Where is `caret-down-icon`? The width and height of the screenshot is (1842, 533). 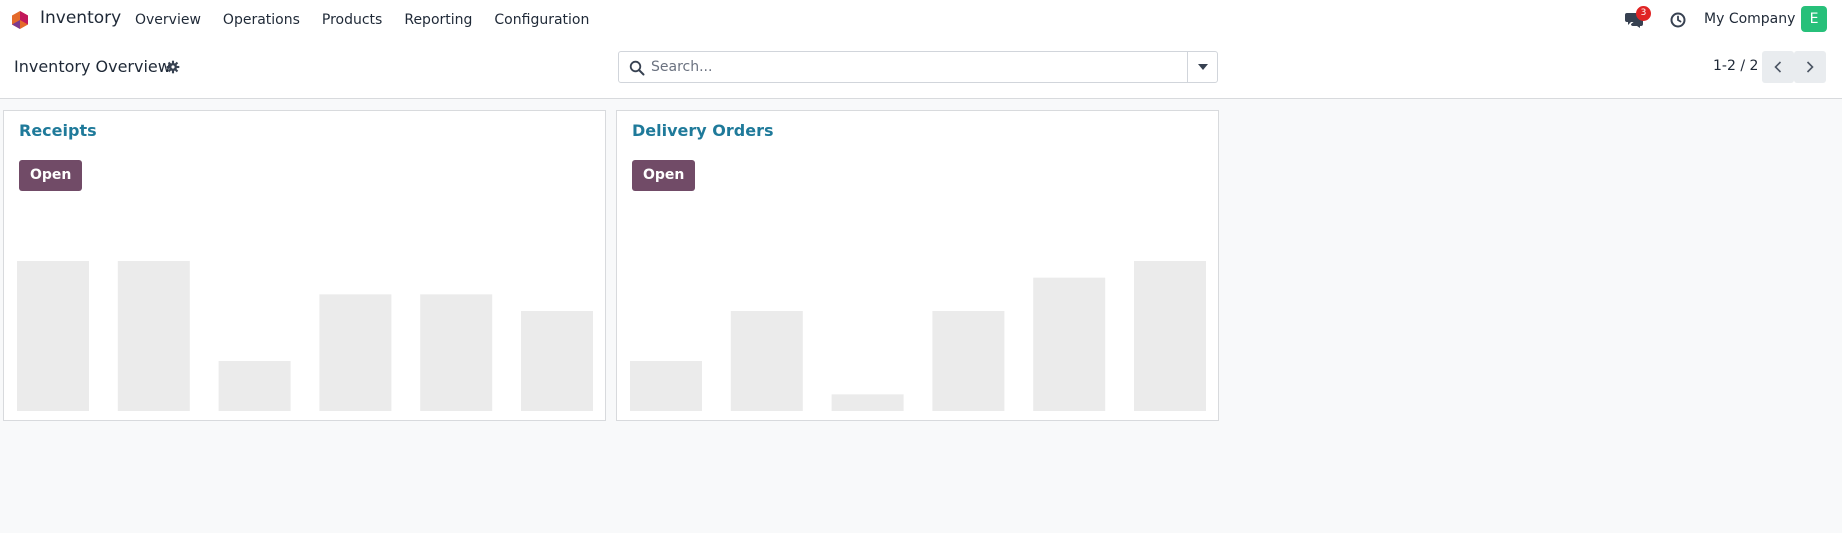 caret-down-icon is located at coordinates (1202, 67).